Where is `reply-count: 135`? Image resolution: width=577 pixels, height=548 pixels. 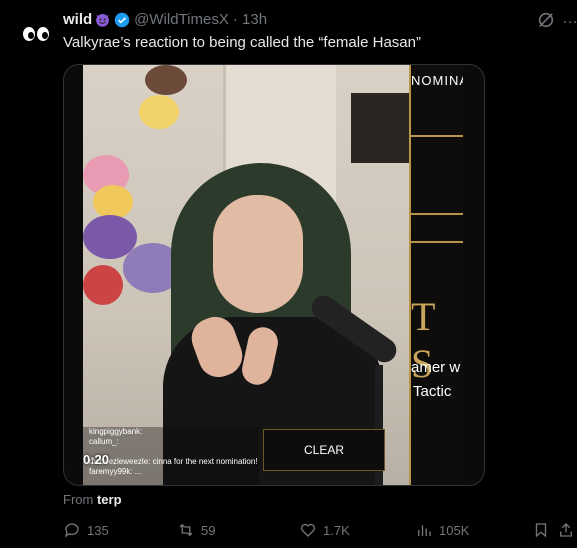
reply-count: 135 is located at coordinates (98, 530).